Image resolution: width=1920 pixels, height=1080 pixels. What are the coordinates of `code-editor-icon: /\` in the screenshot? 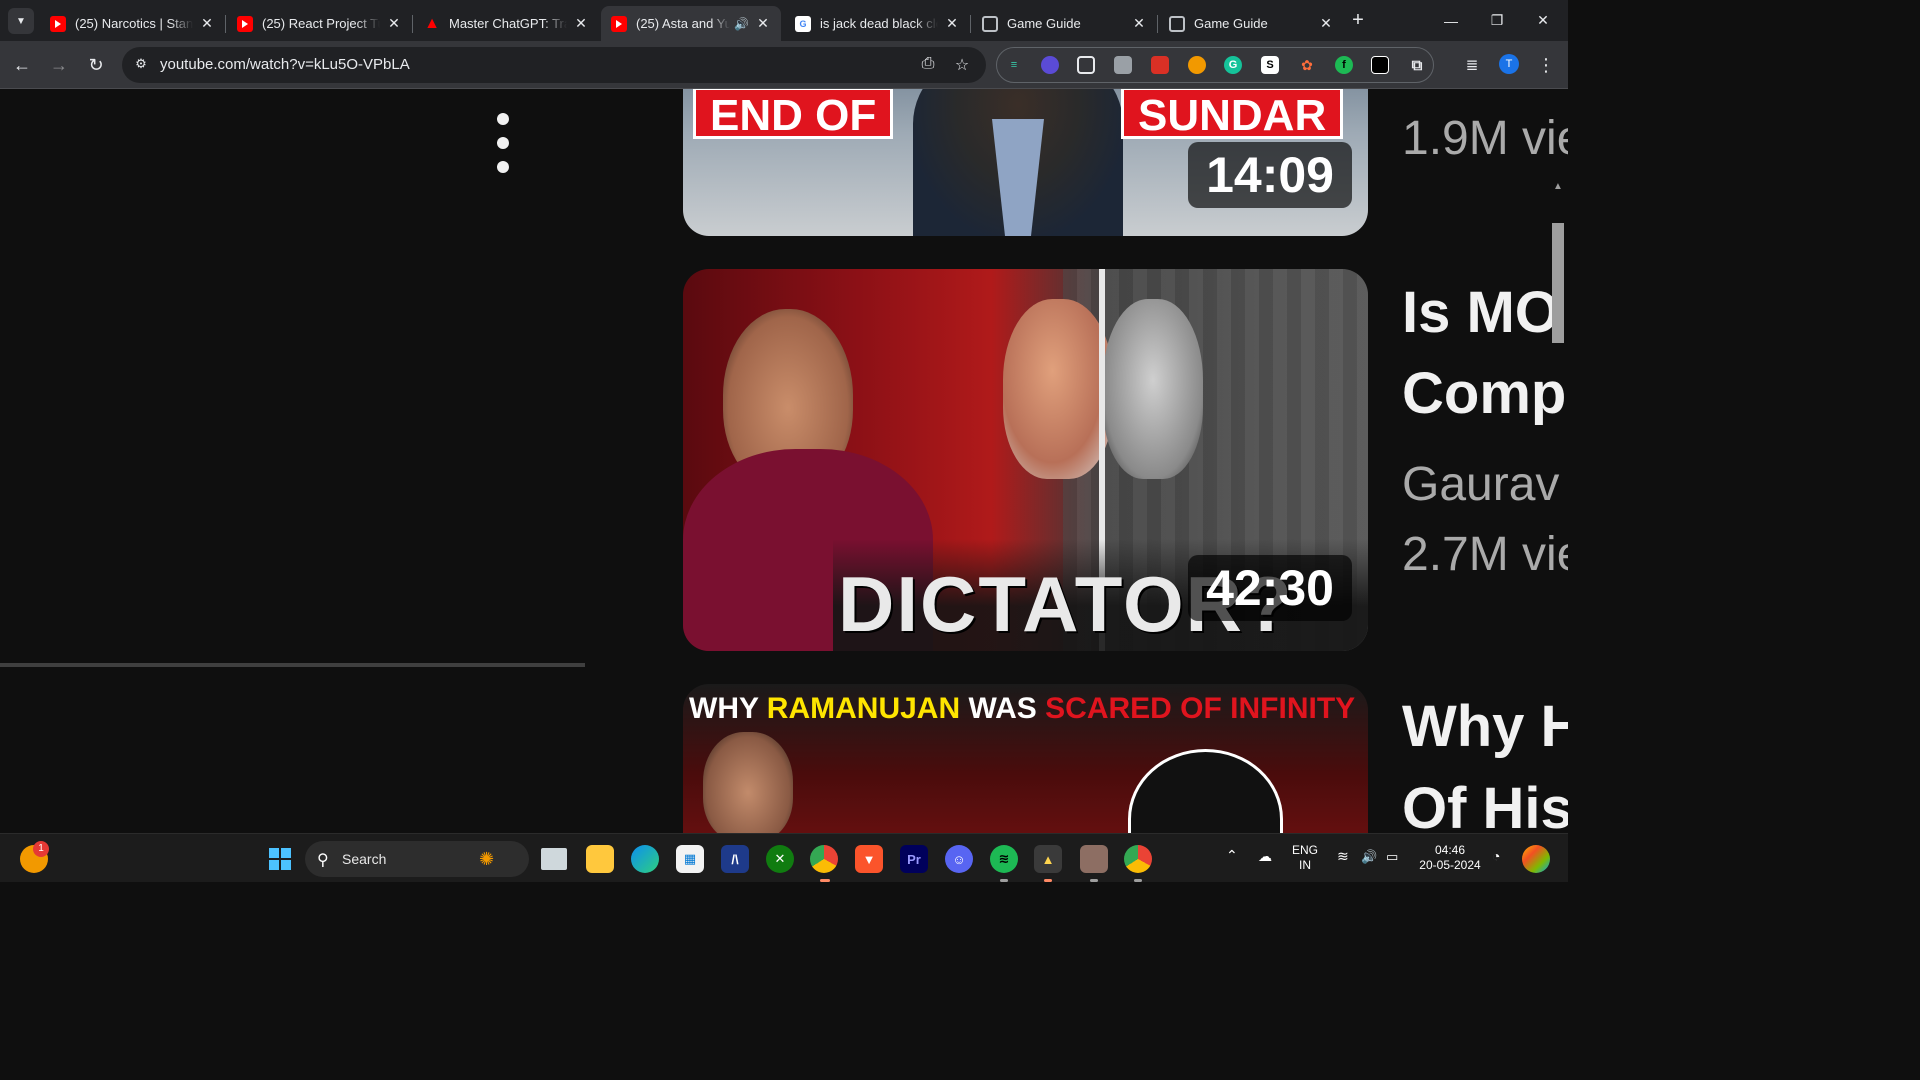 It's located at (735, 859).